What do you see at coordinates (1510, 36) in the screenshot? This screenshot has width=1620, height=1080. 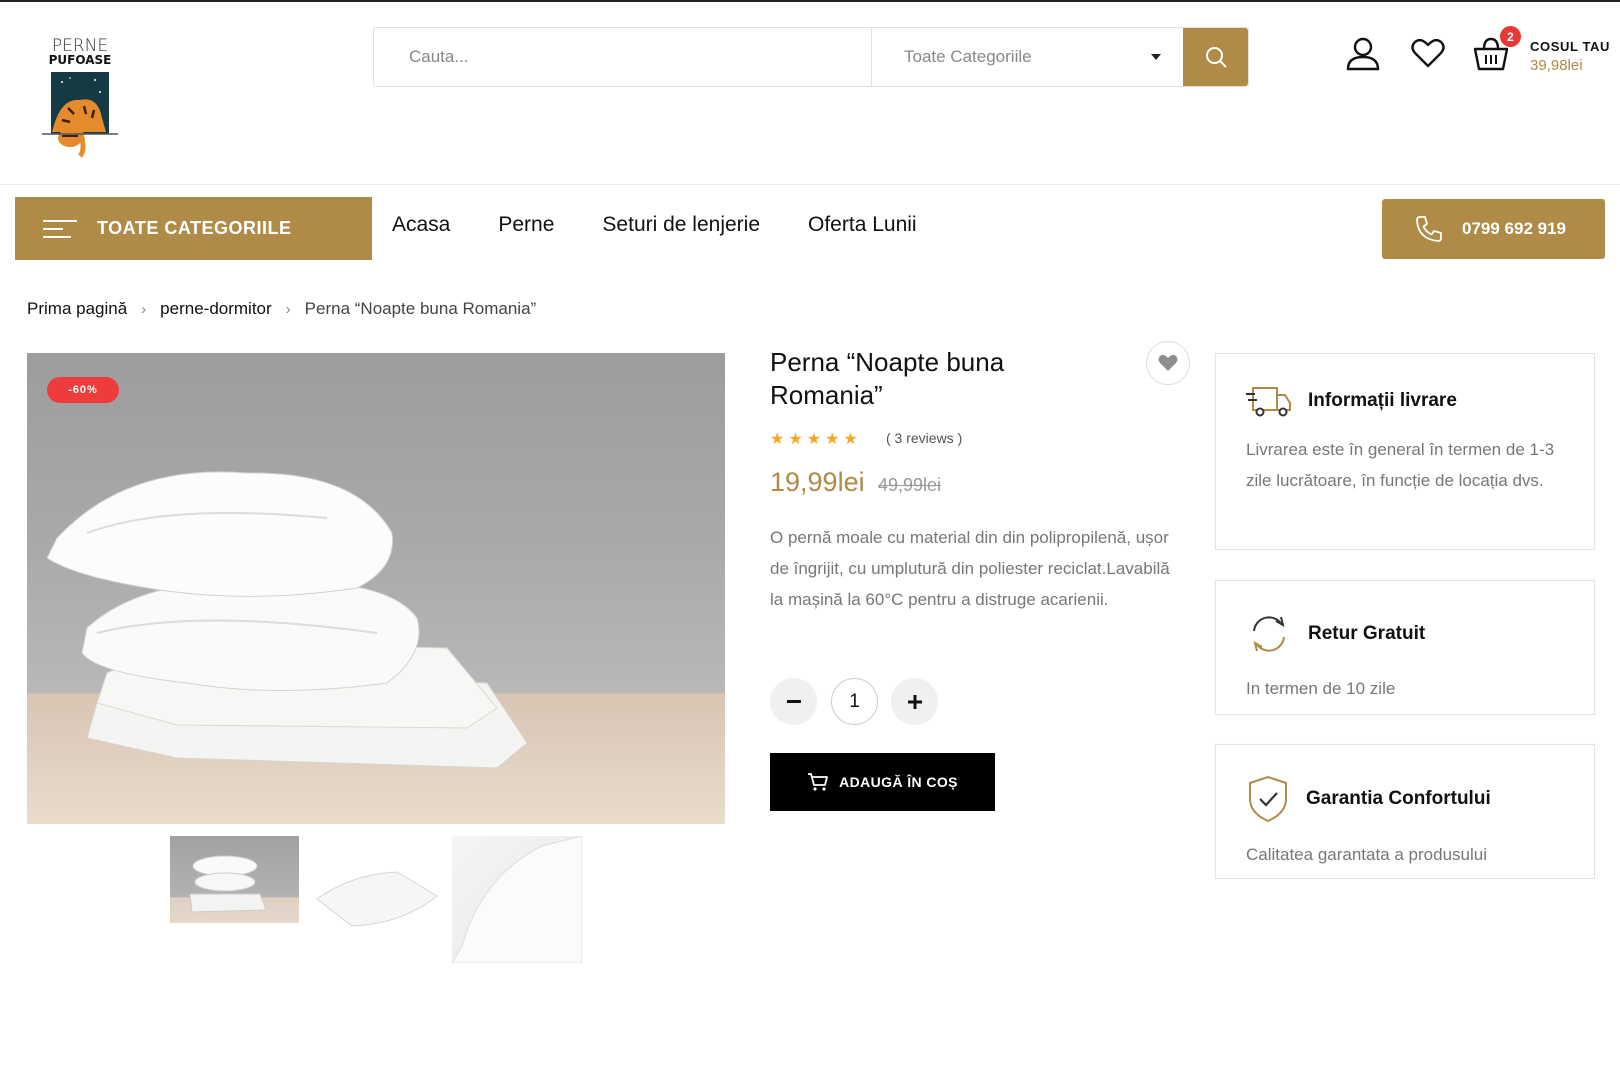 I see `cart-count-badge: 2` at bounding box center [1510, 36].